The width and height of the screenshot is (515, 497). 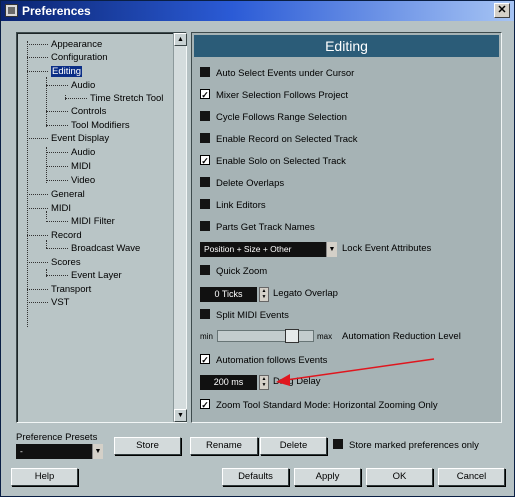 I want to click on slider-min-label: min, so click(x=206, y=336).